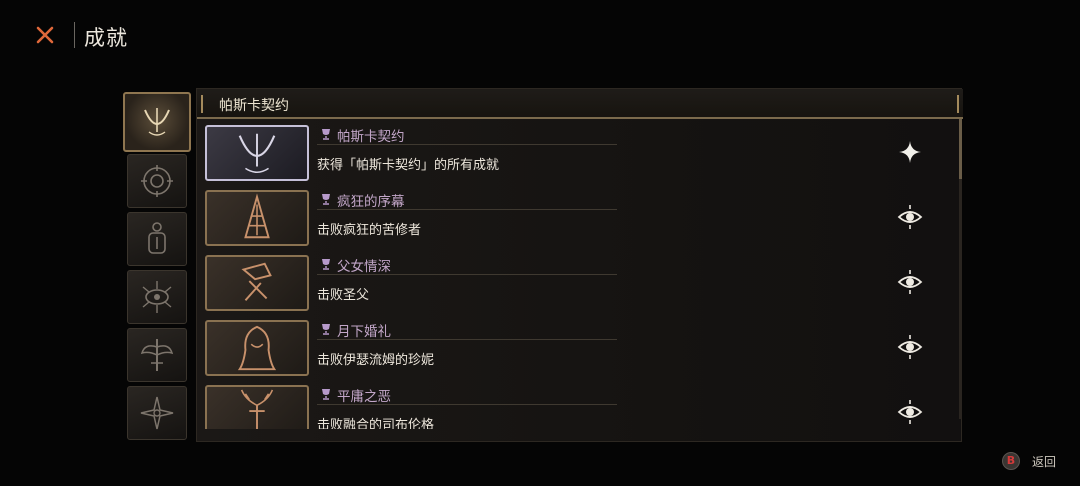 This screenshot has width=1080, height=486. I want to click on achievement-description: 击败伊瑟流姆的珍妮, so click(376, 360).